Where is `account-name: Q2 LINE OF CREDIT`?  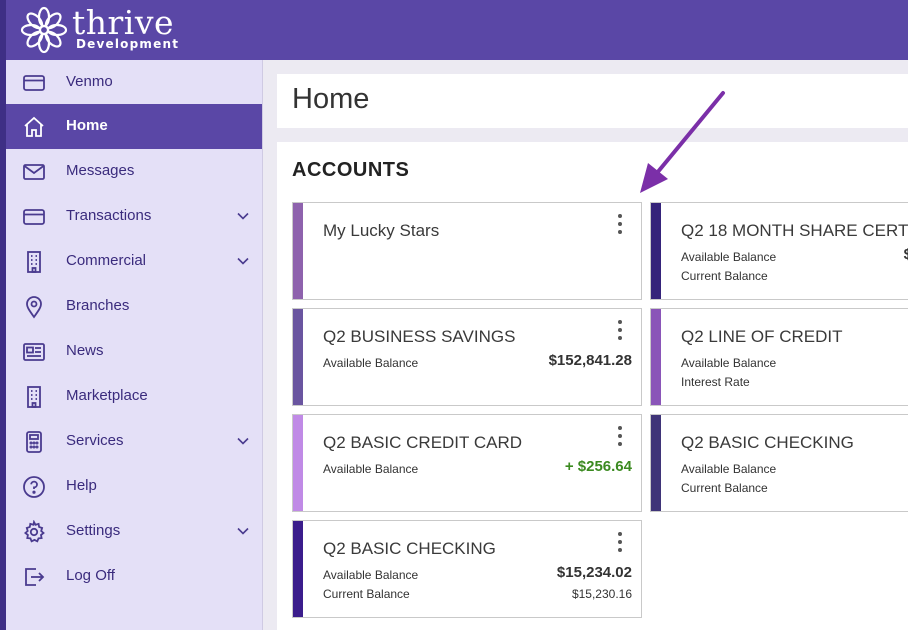
account-name: Q2 LINE OF CREDIT is located at coordinates (762, 336).